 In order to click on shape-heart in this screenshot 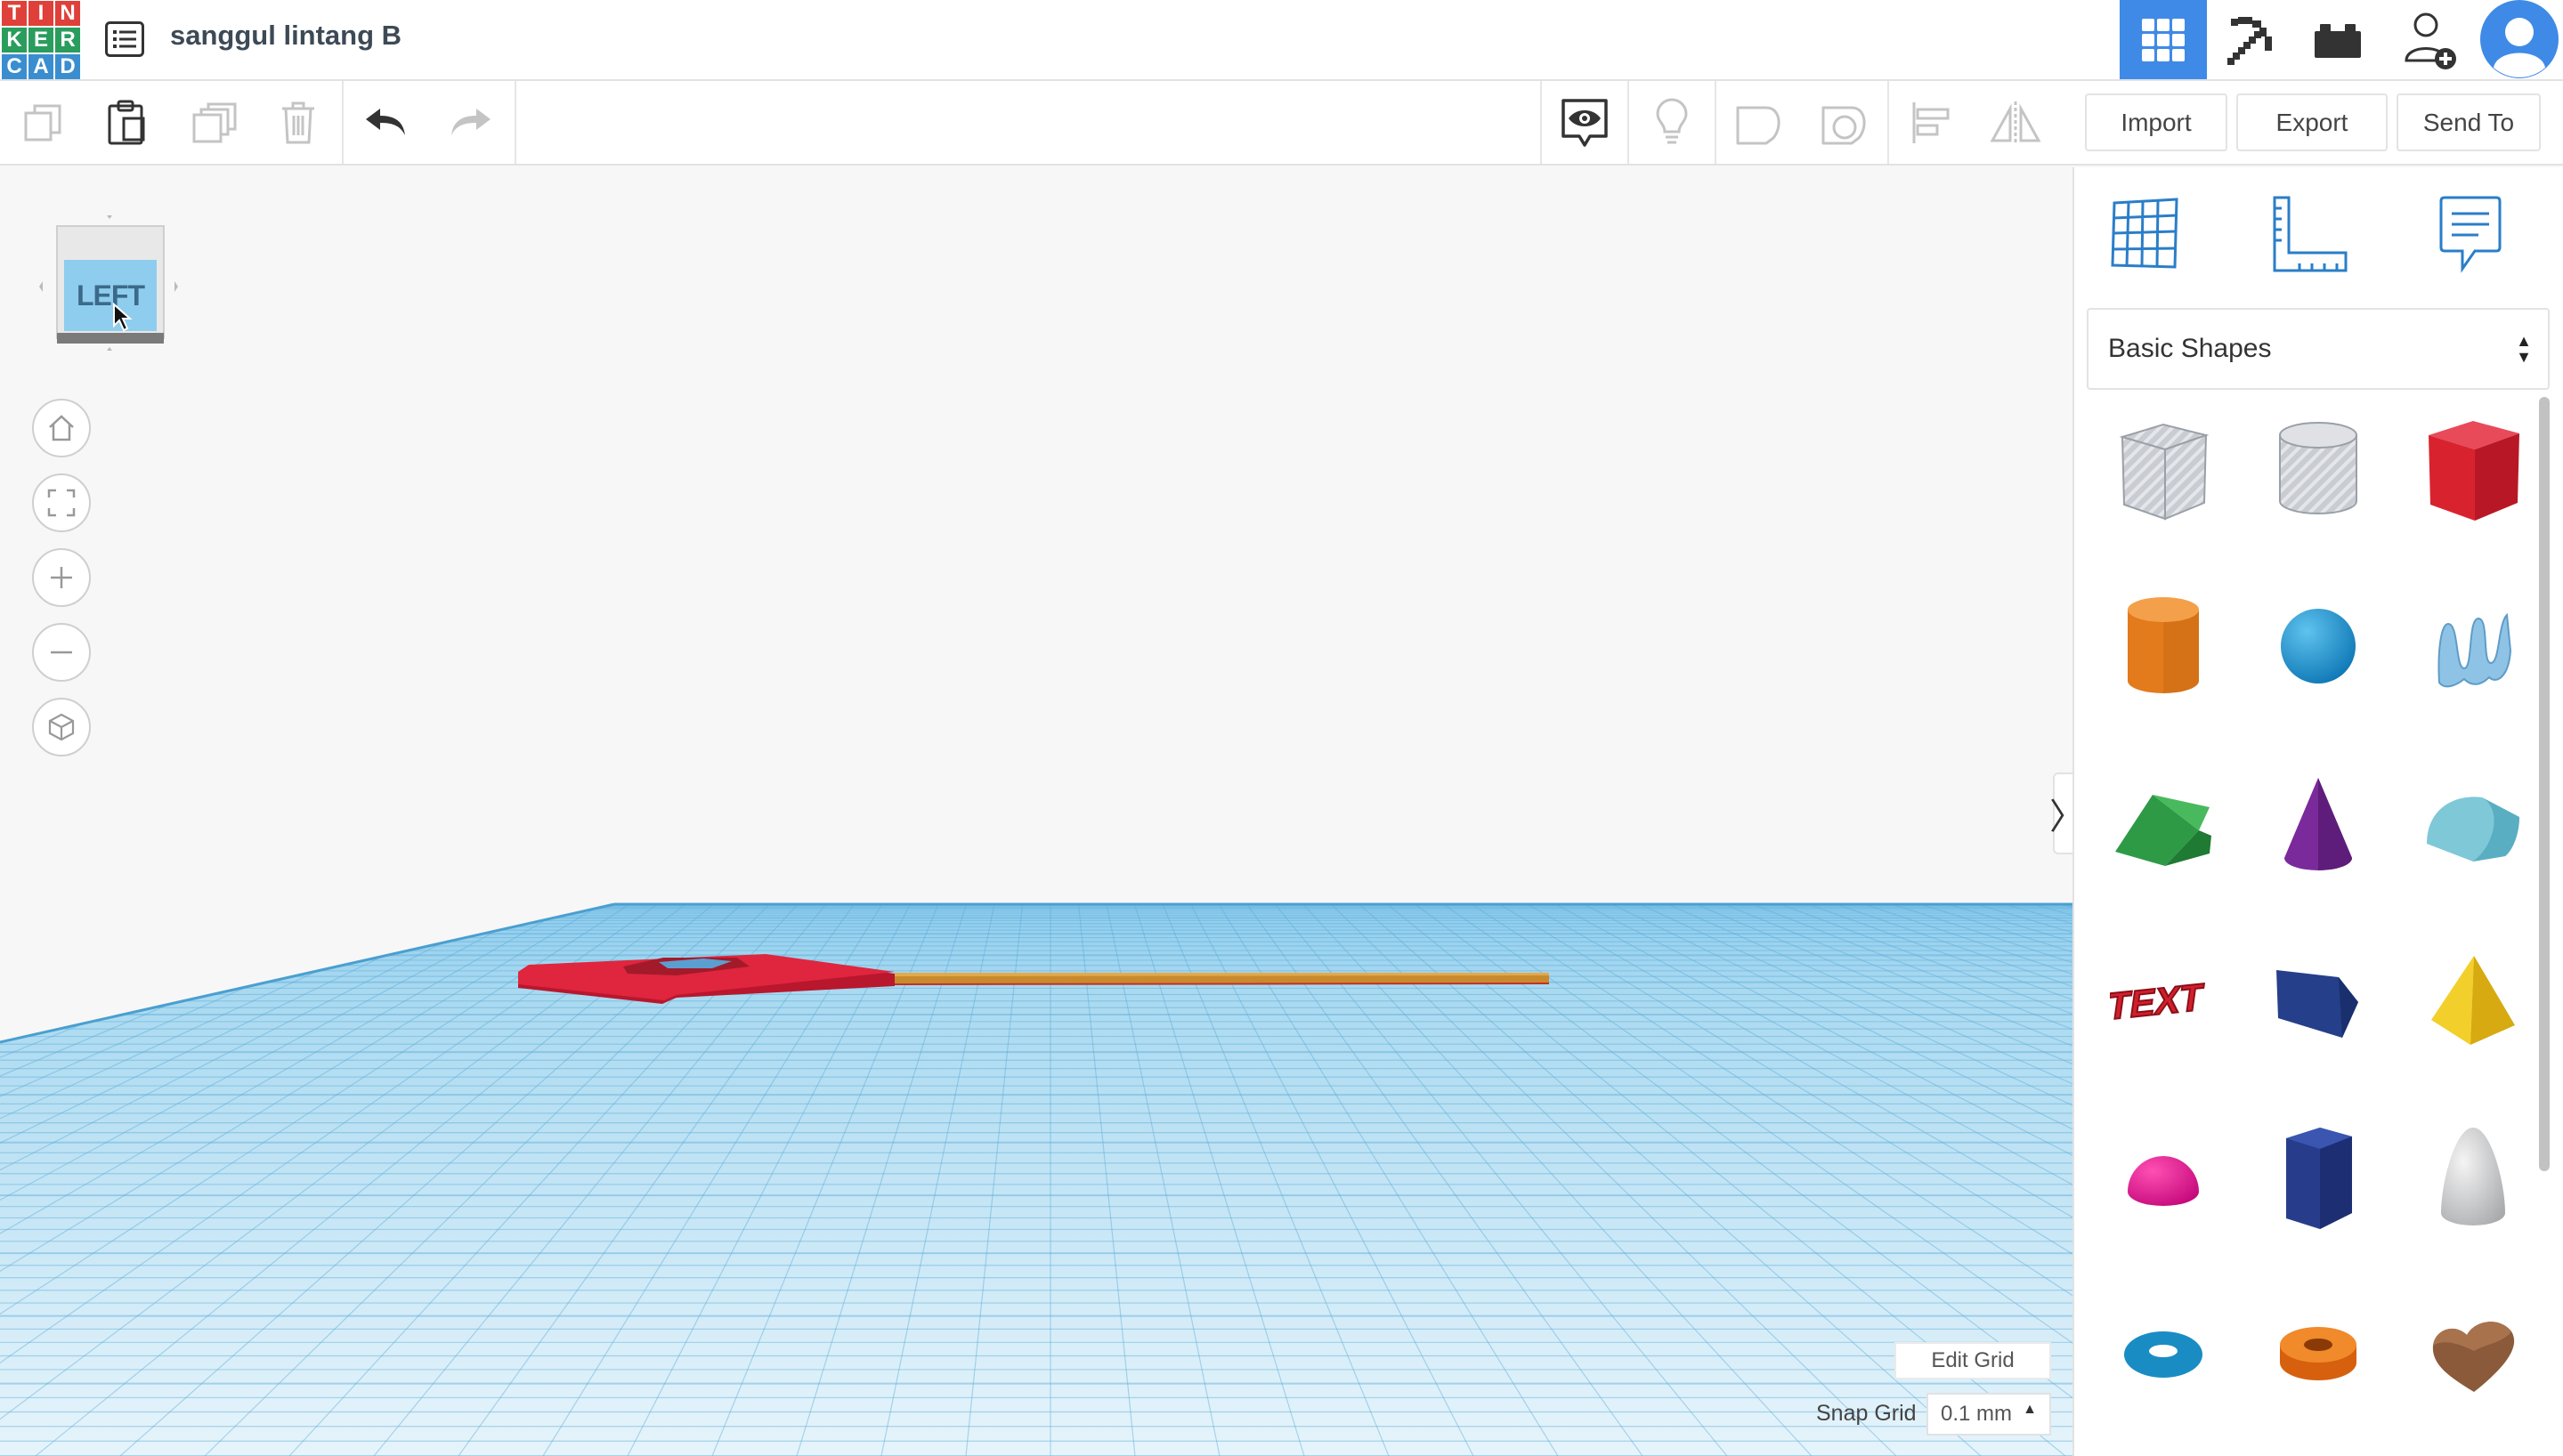, I will do `click(2473, 1354)`.